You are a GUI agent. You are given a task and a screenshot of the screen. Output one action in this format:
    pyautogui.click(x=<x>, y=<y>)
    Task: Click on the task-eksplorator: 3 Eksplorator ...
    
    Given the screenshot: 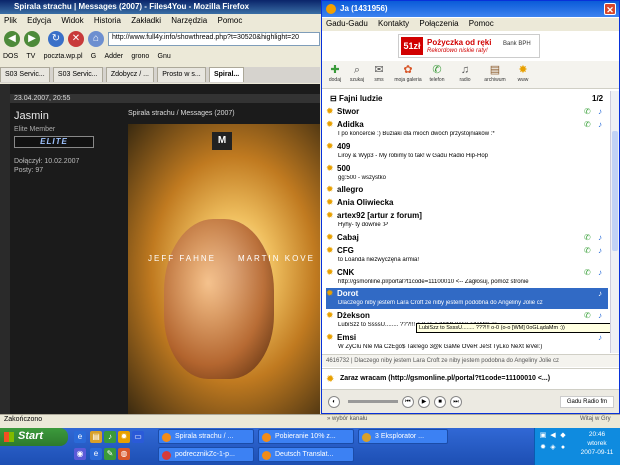 What is the action you would take?
    pyautogui.click(x=403, y=436)
    